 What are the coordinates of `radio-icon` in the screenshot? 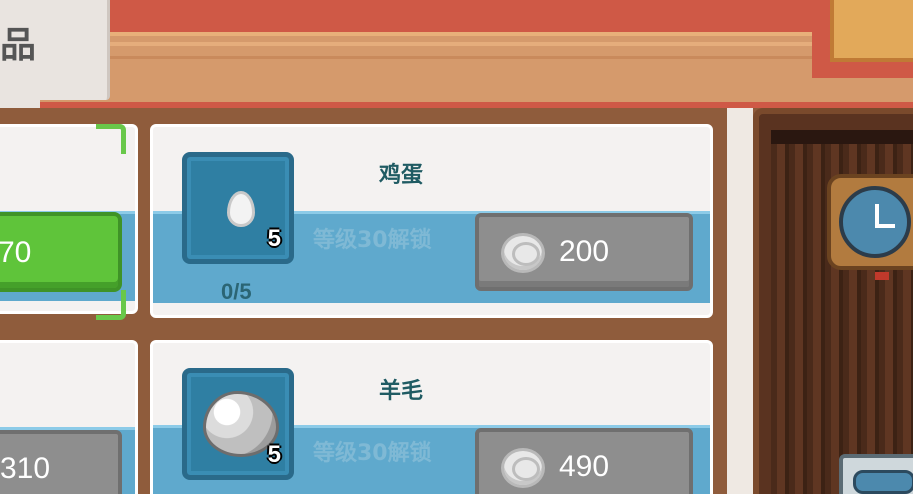 It's located at (876, 474).